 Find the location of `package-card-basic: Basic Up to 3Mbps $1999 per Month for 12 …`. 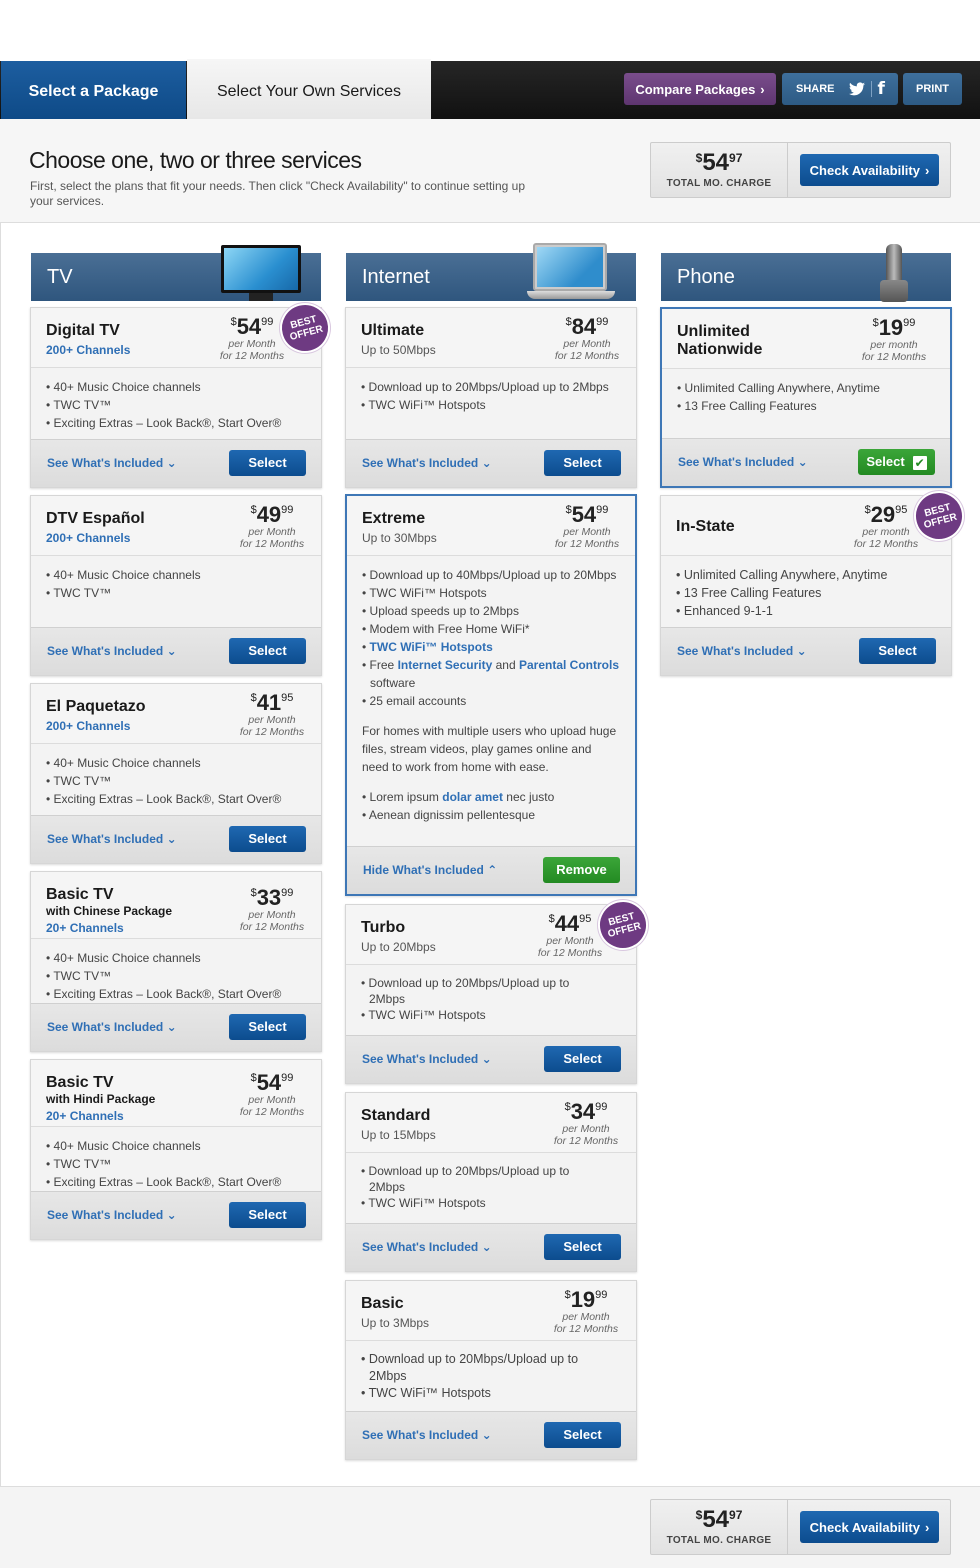

package-card-basic: Basic Up to 3Mbps $1999 per Month for 12 … is located at coordinates (491, 1370).